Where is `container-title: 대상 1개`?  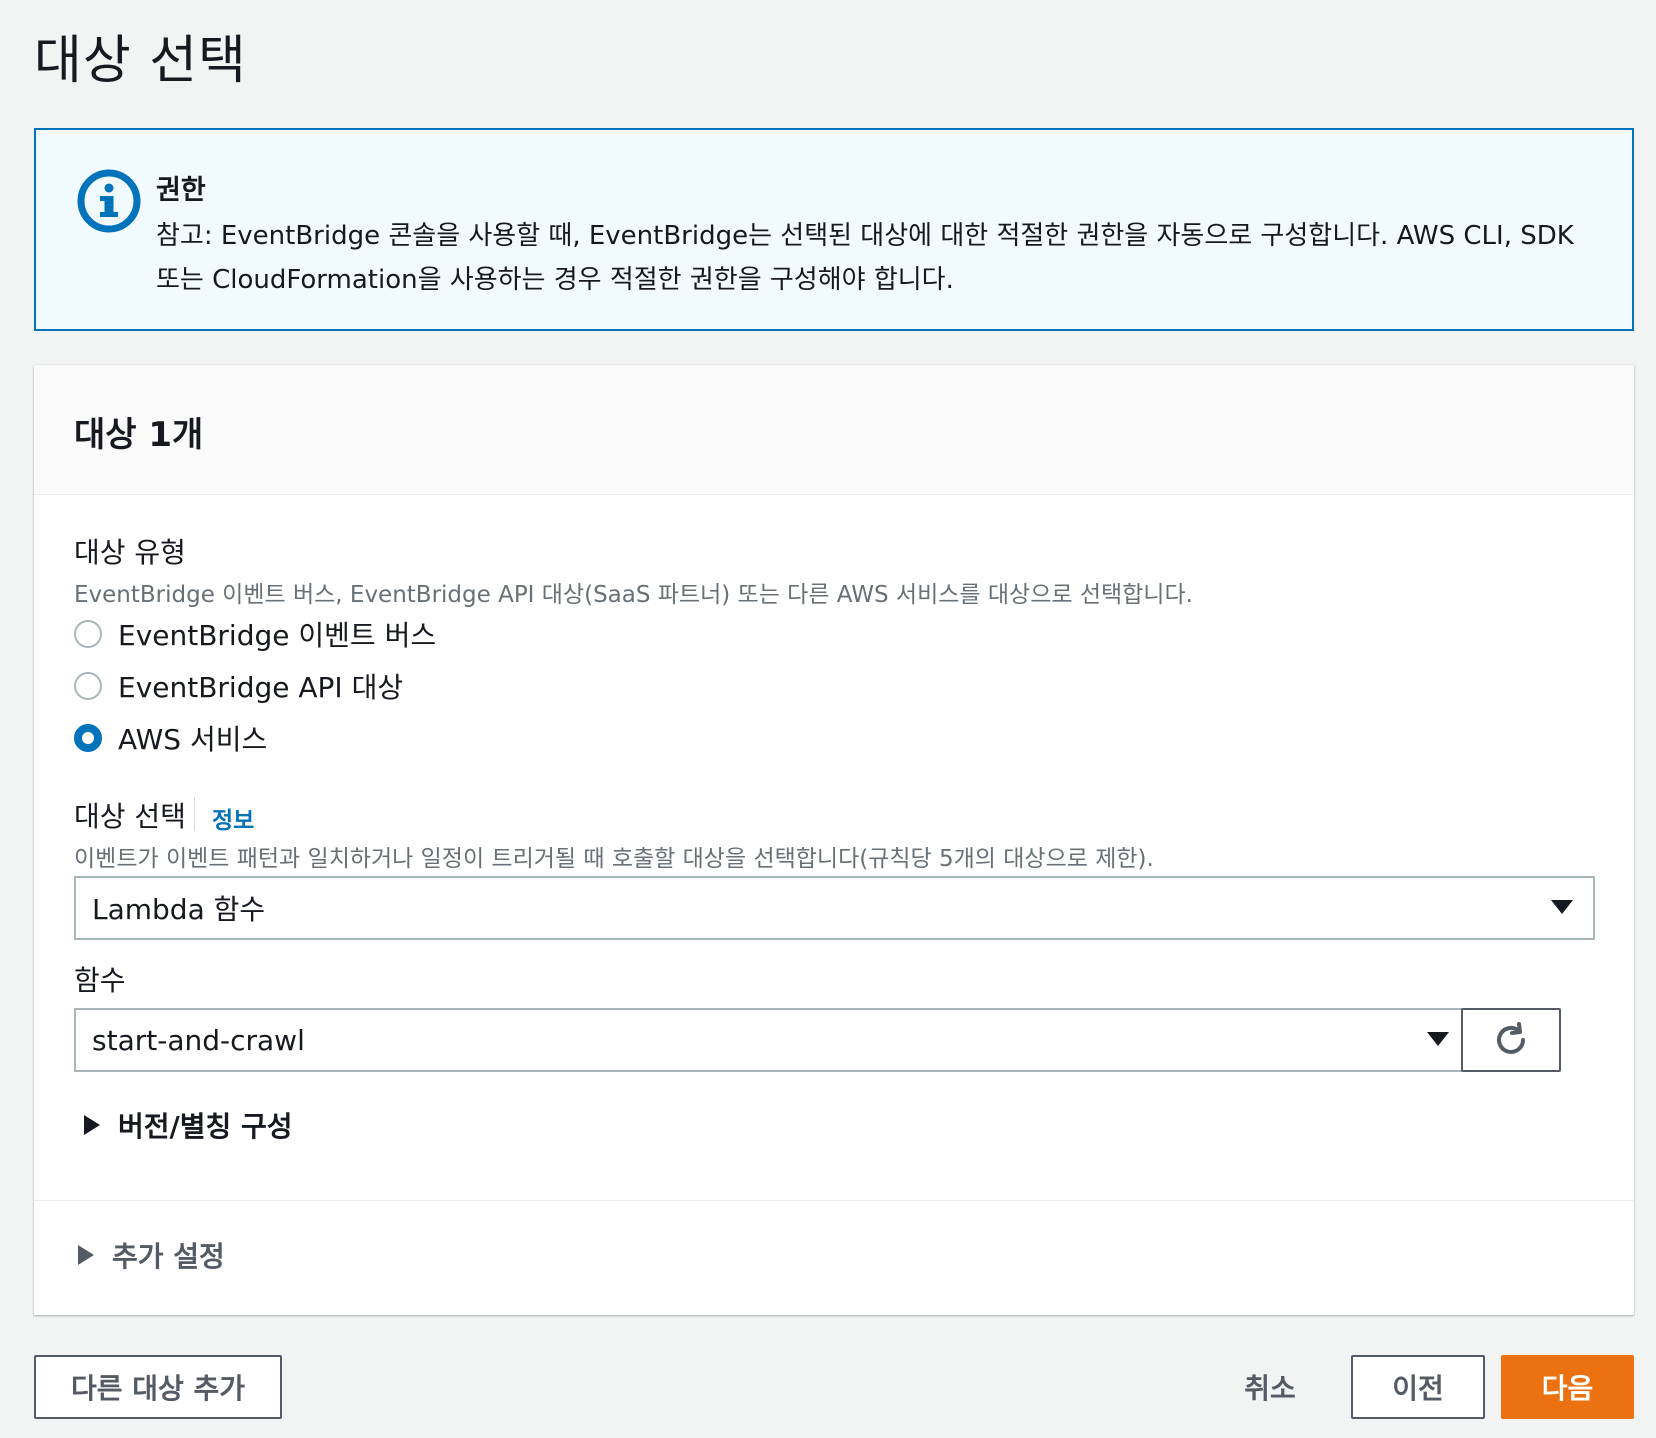 container-title: 대상 1개 is located at coordinates (139, 435).